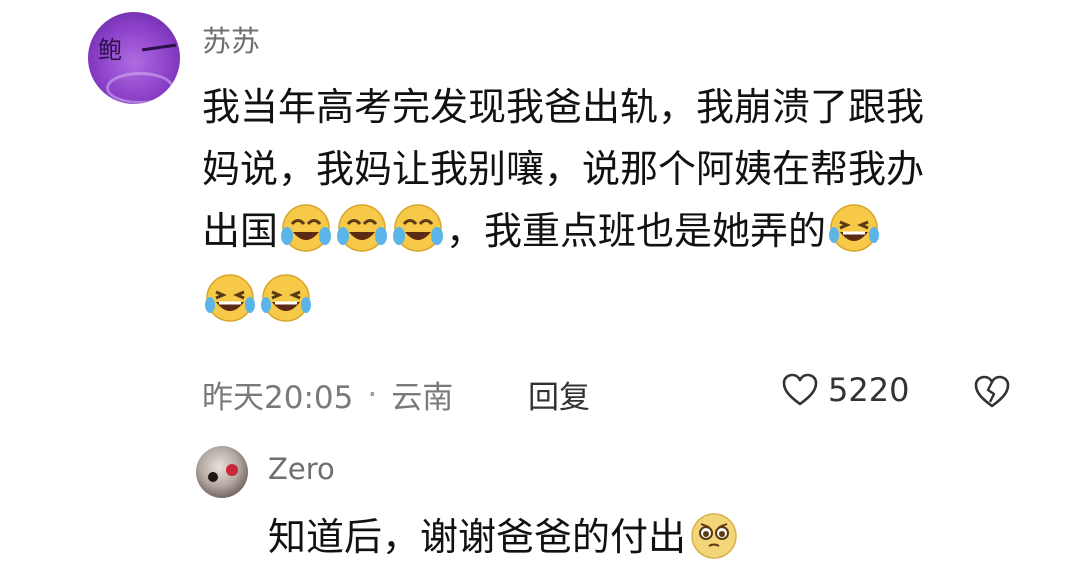 The image size is (1068, 580). What do you see at coordinates (612, 301) in the screenshot?
I see `emoji-row` at bounding box center [612, 301].